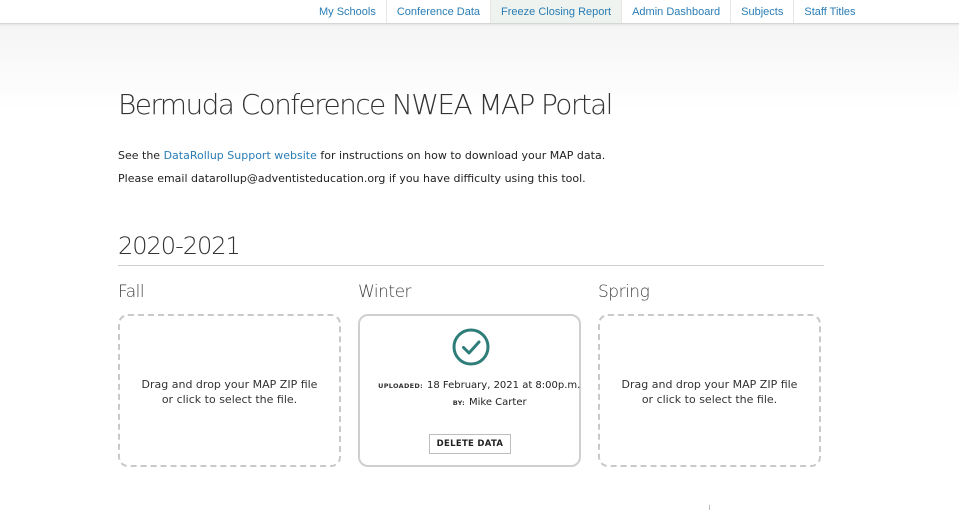 The image size is (959, 510). Describe the element at coordinates (624, 292) in the screenshot. I see `season-label-spring: Spring` at that location.